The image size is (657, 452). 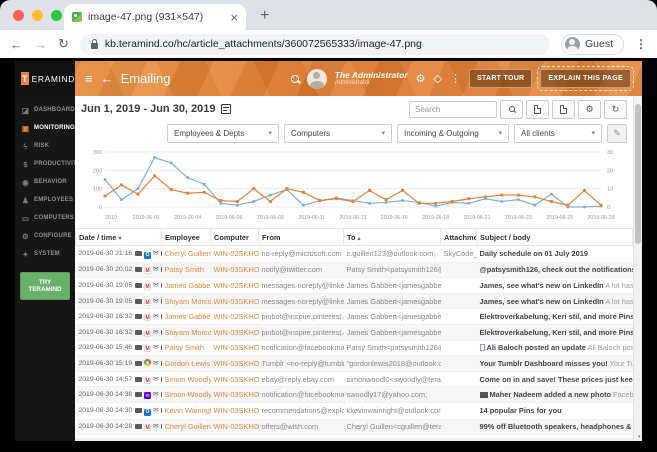 What do you see at coordinates (563, 109) in the screenshot?
I see `export-data-button` at bounding box center [563, 109].